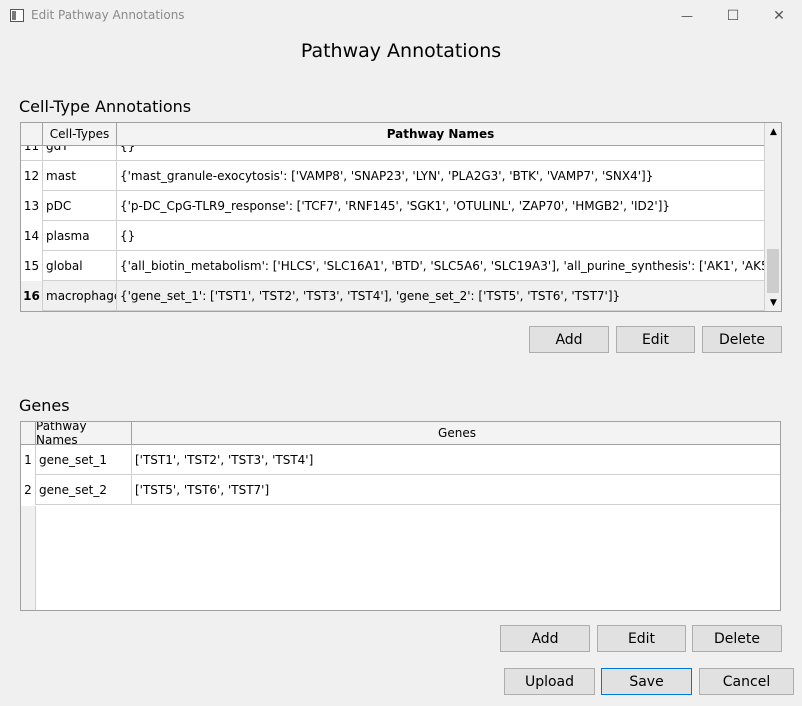 The width and height of the screenshot is (802, 706). I want to click on celltype-edit-button: Edit, so click(655, 339).